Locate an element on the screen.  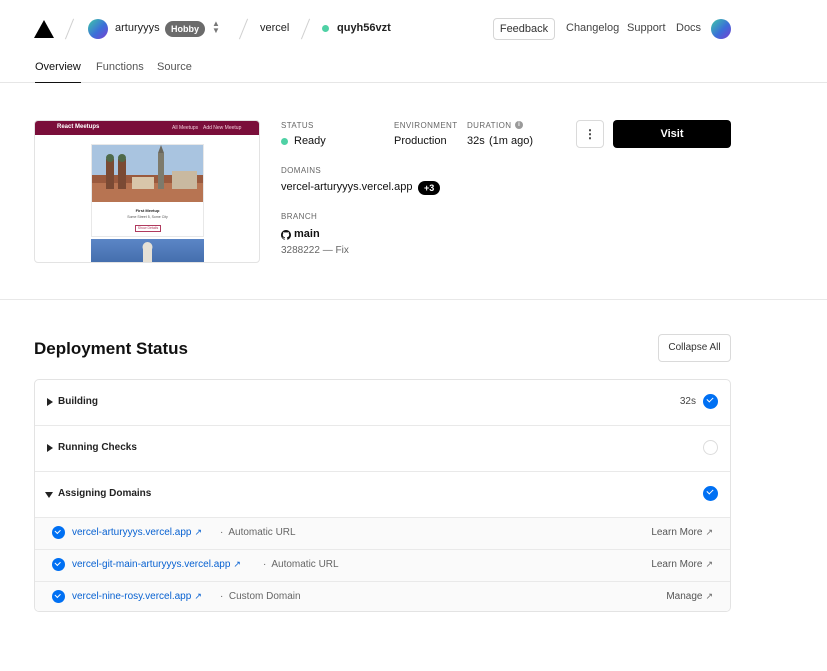
environment-label: ENVIRONMENT is located at coordinates (426, 125).